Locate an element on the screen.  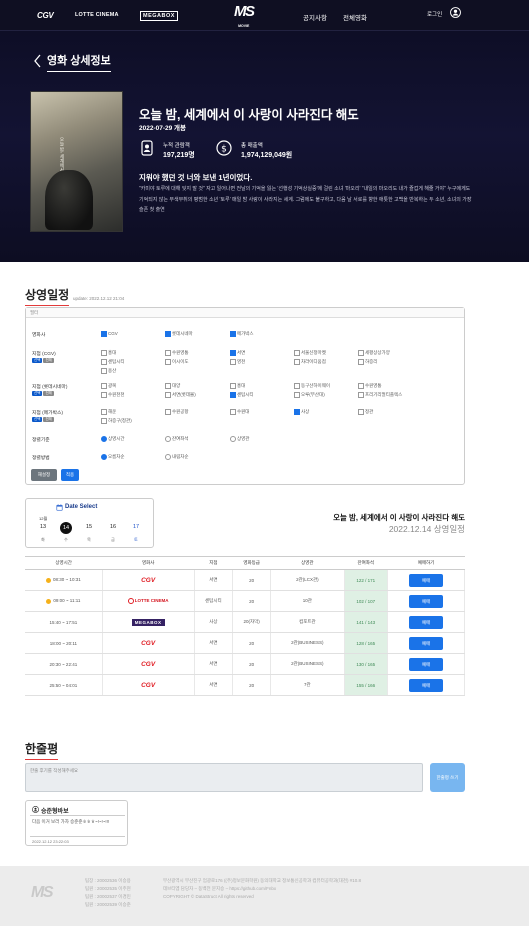
table-row: 08:30 ~ 10:31 CGV 서면 20 2관(LCX관) 122 / 171 예매 is located at coordinates (245, 580).